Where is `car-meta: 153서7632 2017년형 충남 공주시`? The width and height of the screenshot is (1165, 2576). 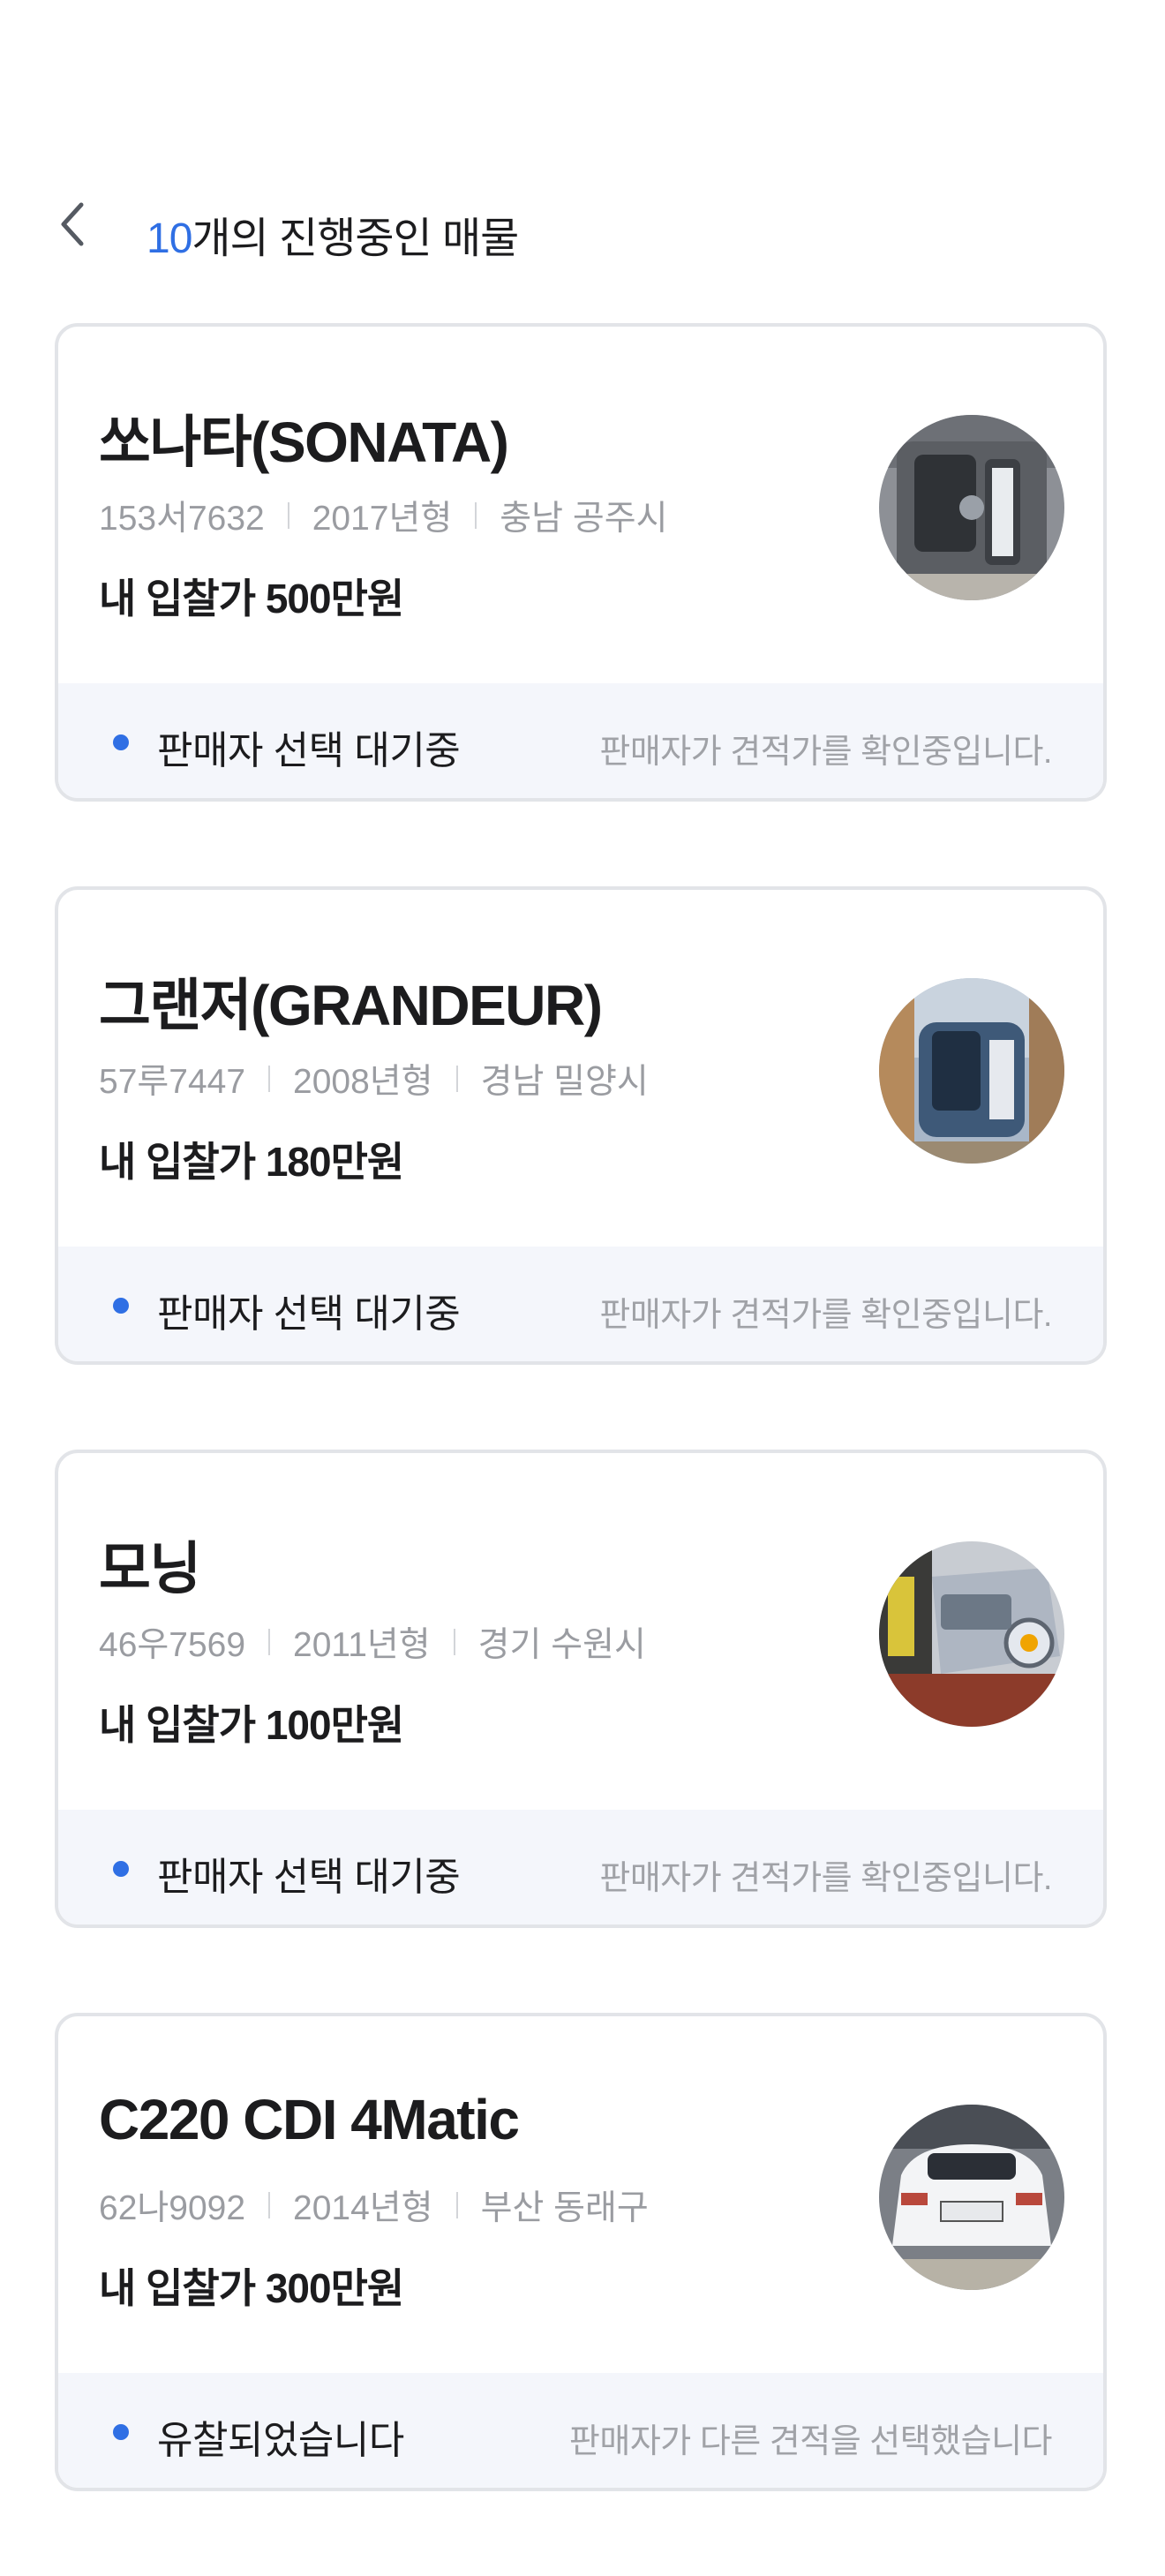 car-meta: 153서7632 2017년형 충남 공주시 is located at coordinates (383, 516).